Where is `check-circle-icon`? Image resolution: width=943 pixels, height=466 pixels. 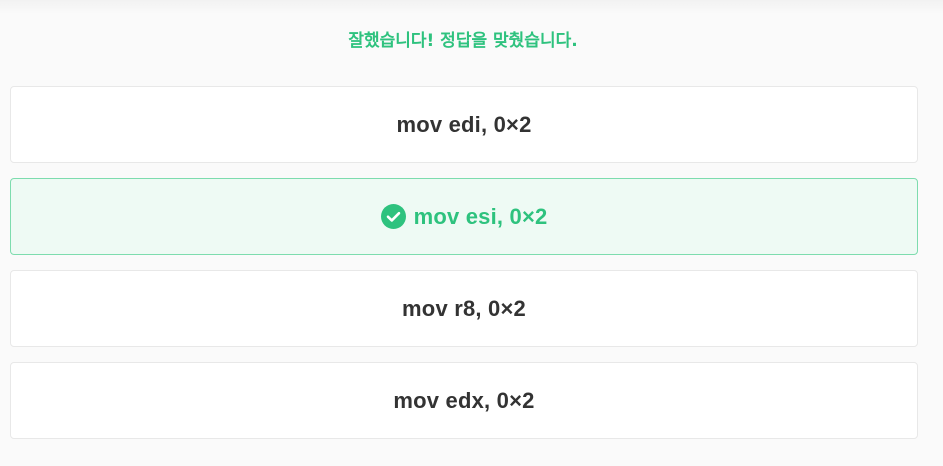
check-circle-icon is located at coordinates (393, 216).